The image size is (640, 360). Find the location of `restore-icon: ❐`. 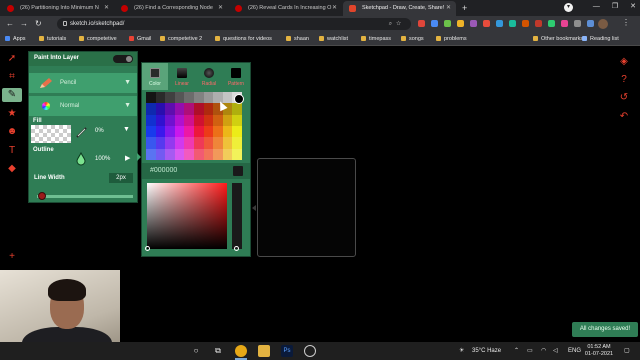

restore-icon: ❐ is located at coordinates (615, 7).